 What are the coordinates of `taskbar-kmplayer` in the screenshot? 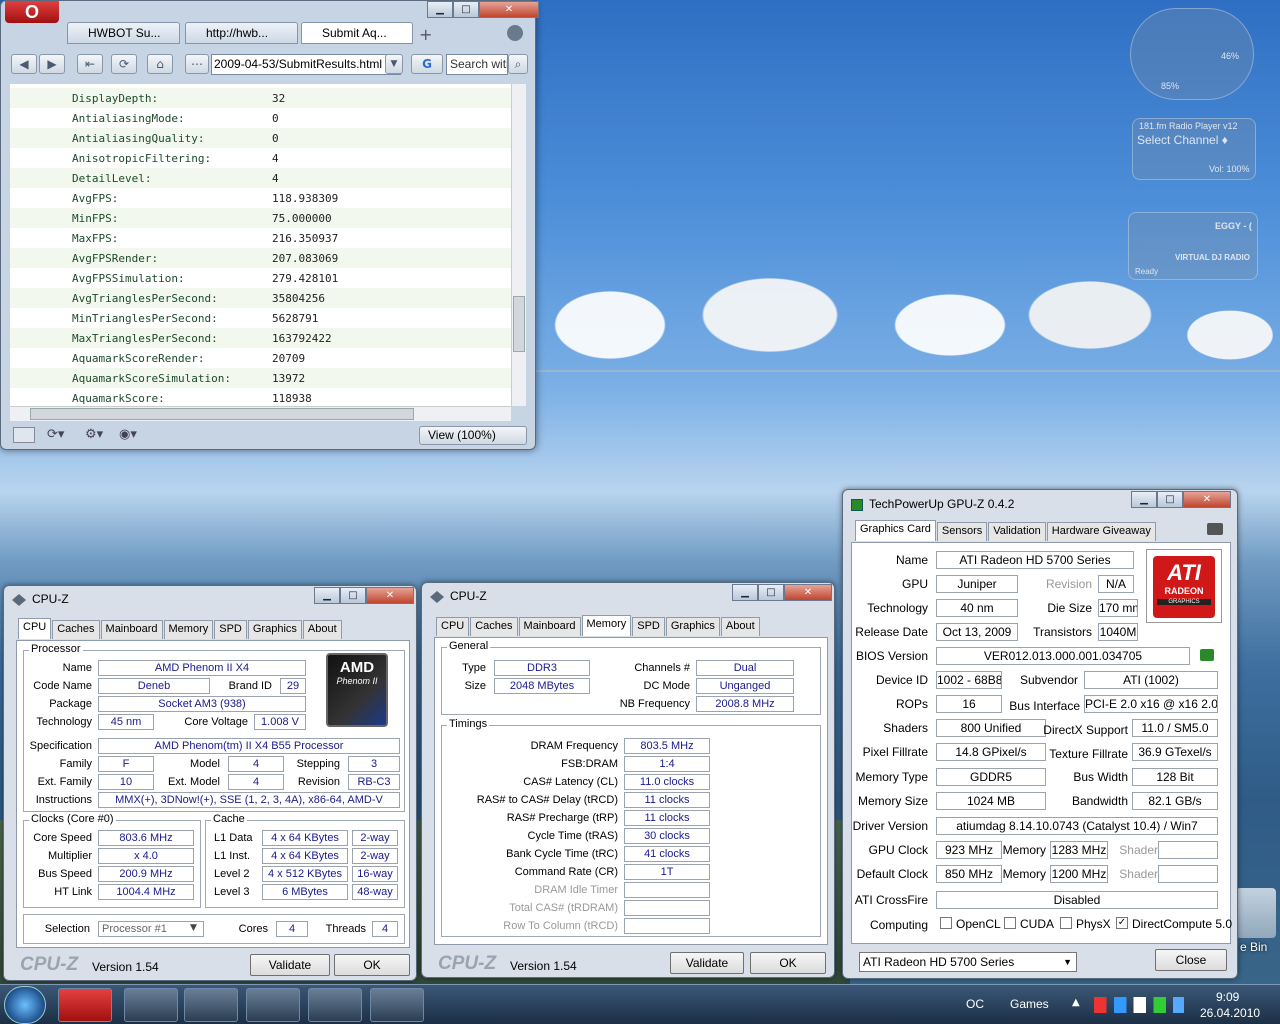 It's located at (151, 1005).